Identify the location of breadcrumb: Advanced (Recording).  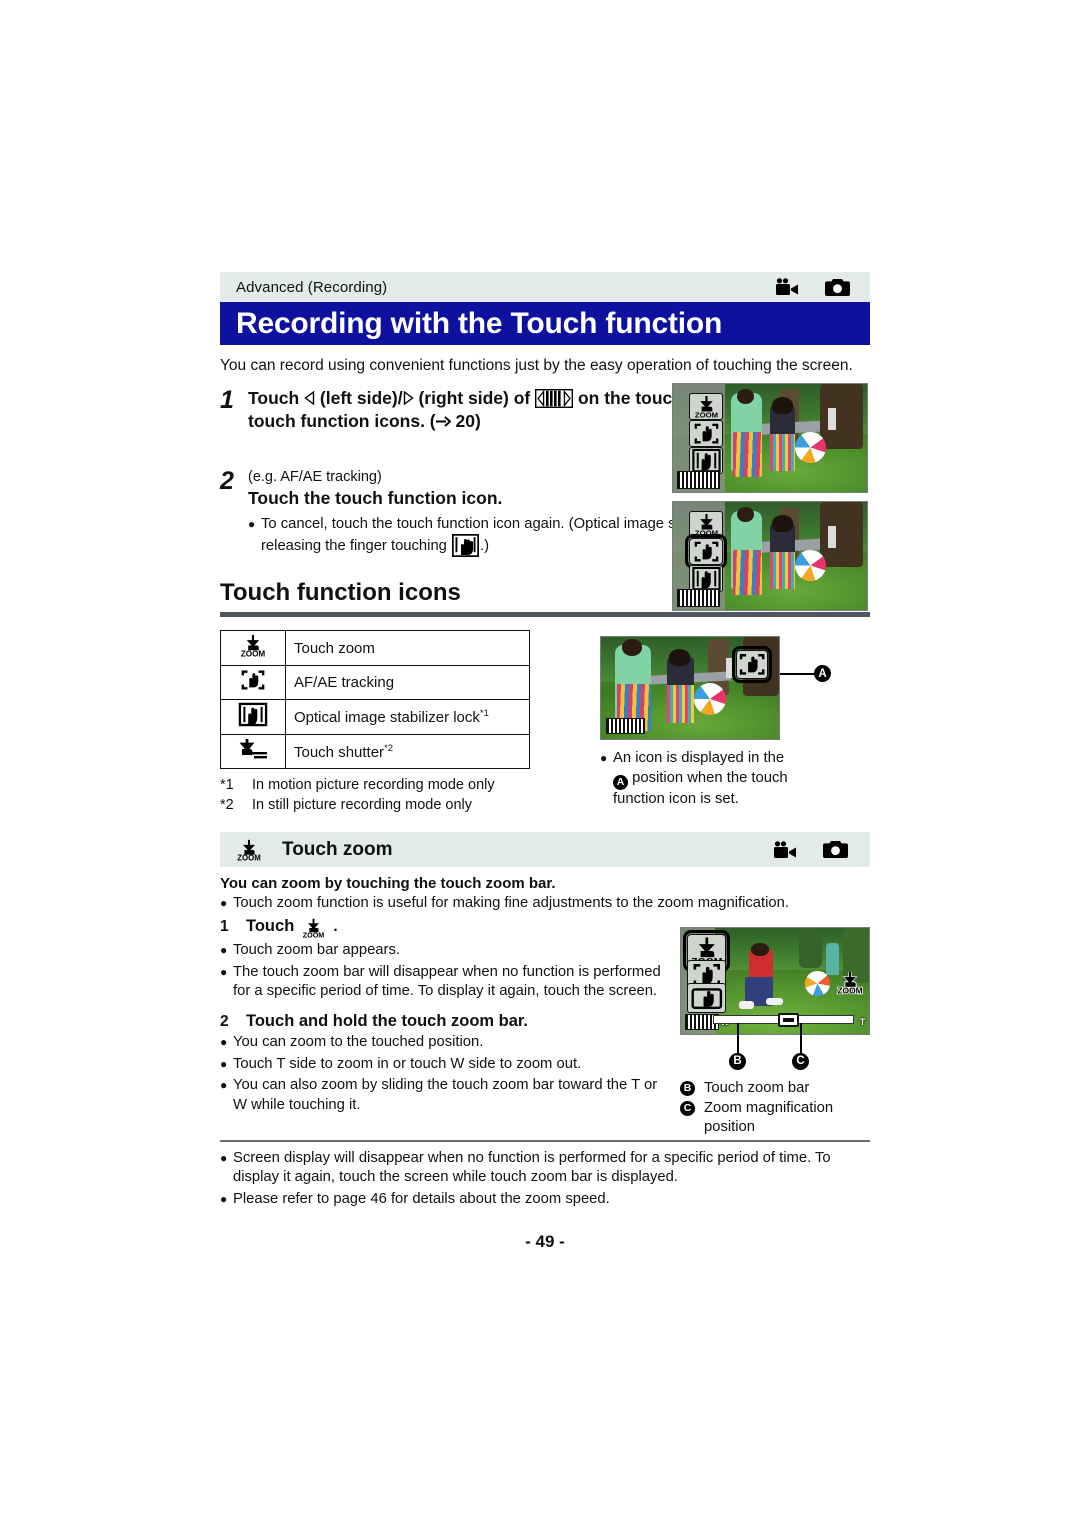
(312, 287).